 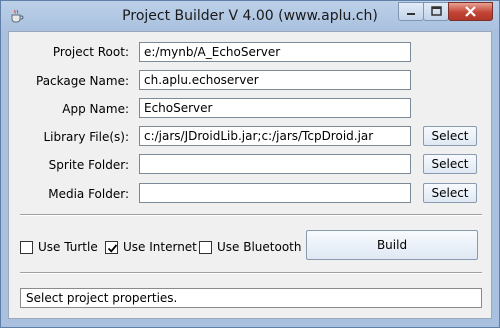 I want to click on sprite-folder-field, so click(x=275, y=164).